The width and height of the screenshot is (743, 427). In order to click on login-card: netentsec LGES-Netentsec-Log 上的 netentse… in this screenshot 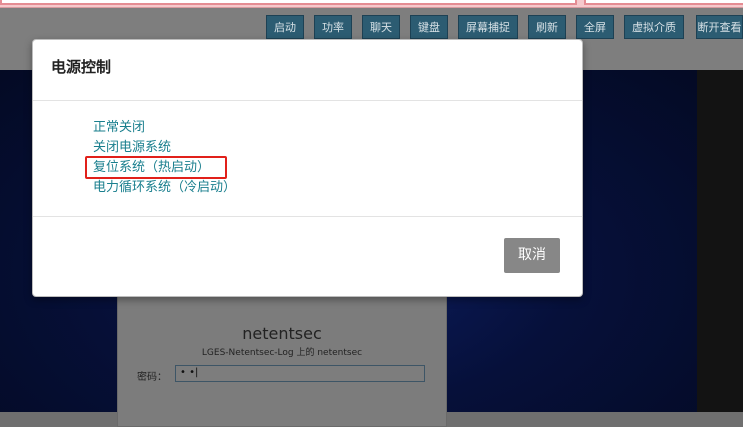, I will do `click(282, 361)`.